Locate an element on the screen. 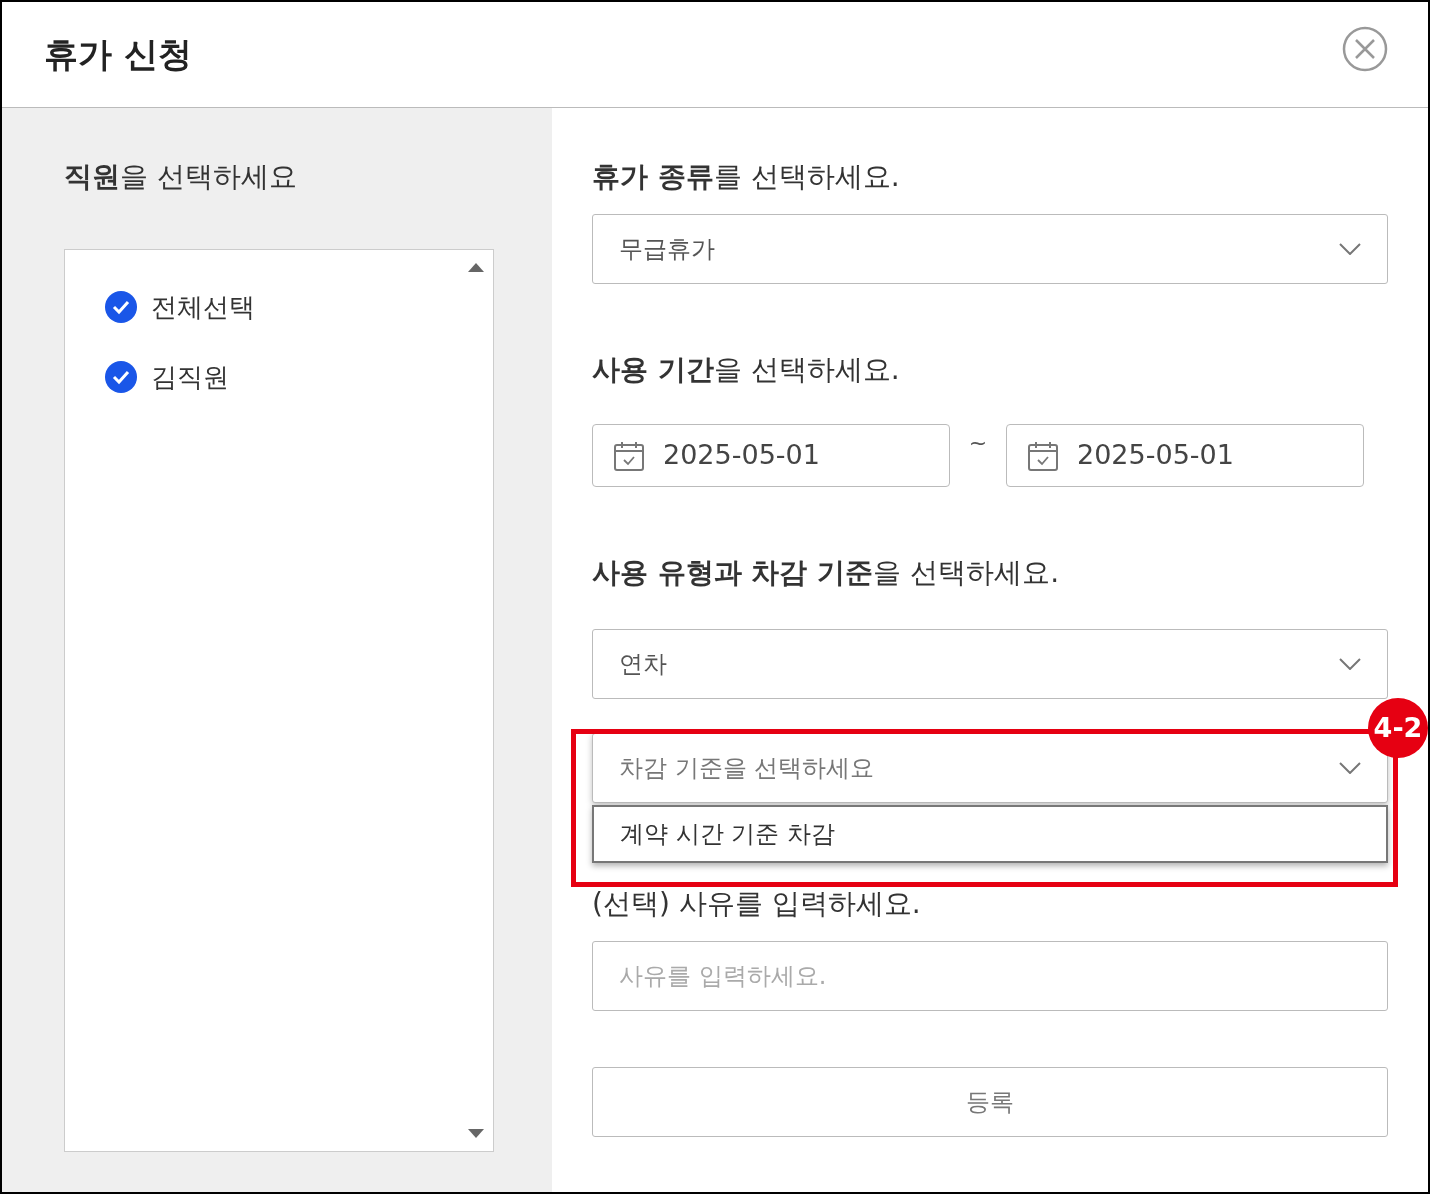 The image size is (1430, 1194). select-value: 연차 is located at coordinates (643, 664).